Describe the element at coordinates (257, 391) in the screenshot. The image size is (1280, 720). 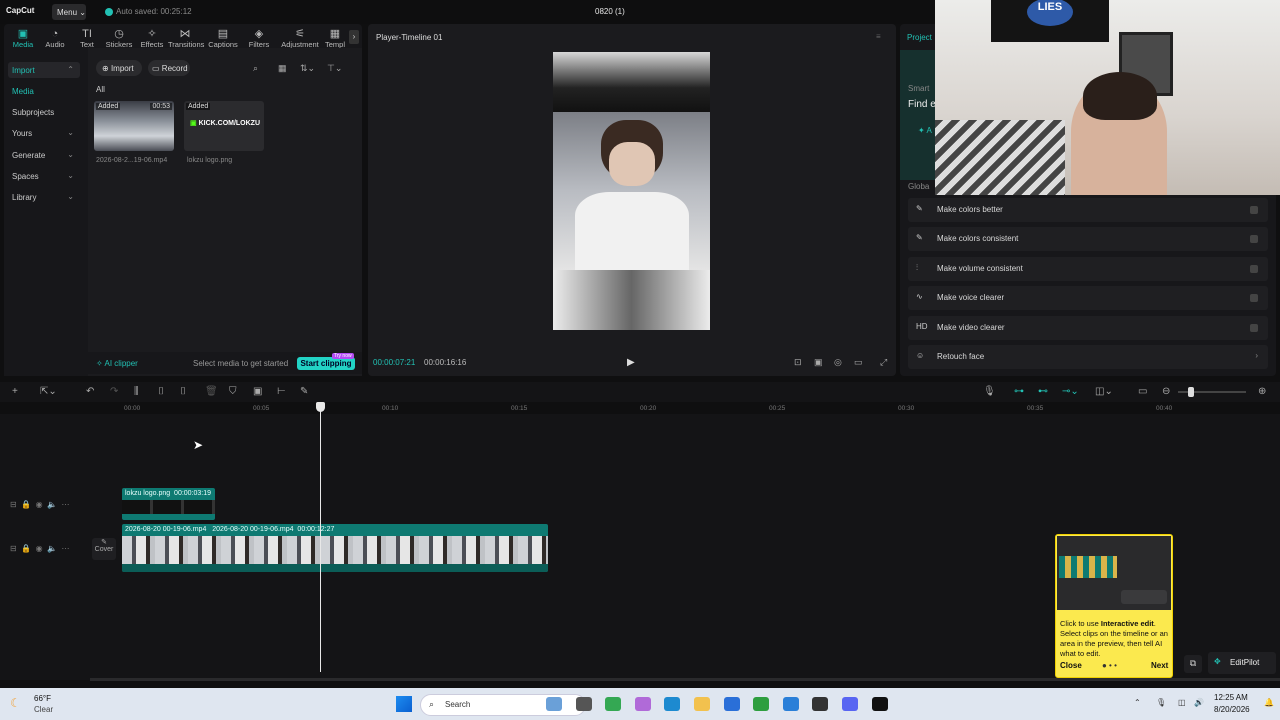
I see `freeze-frame-icon: ▣` at that location.